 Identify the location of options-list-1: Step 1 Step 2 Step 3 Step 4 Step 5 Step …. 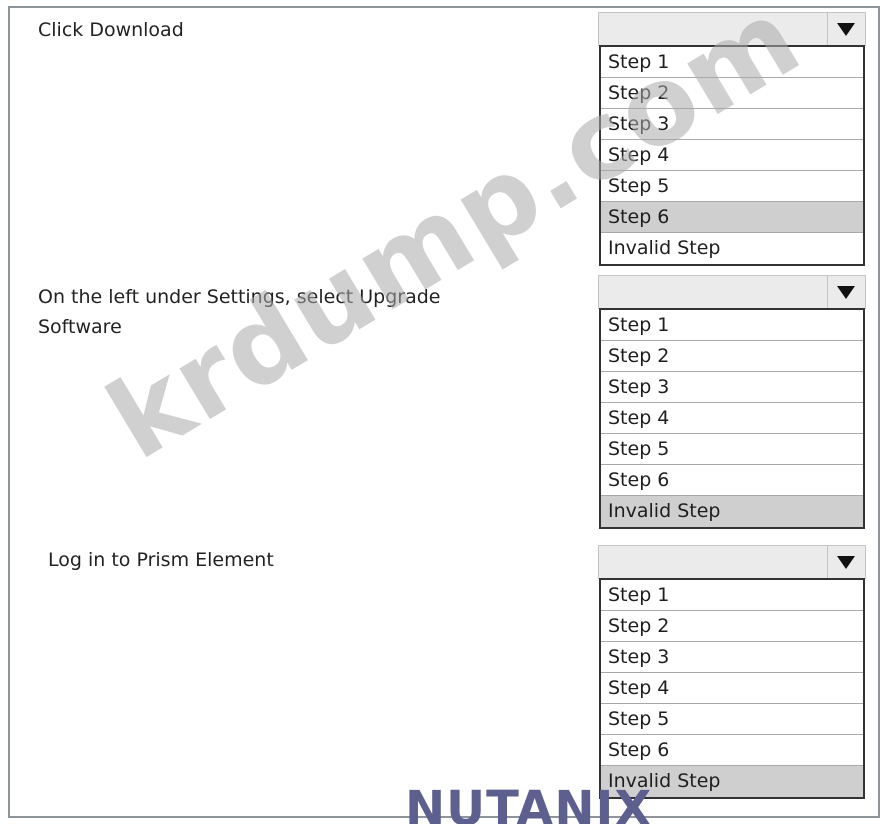
(732, 155).